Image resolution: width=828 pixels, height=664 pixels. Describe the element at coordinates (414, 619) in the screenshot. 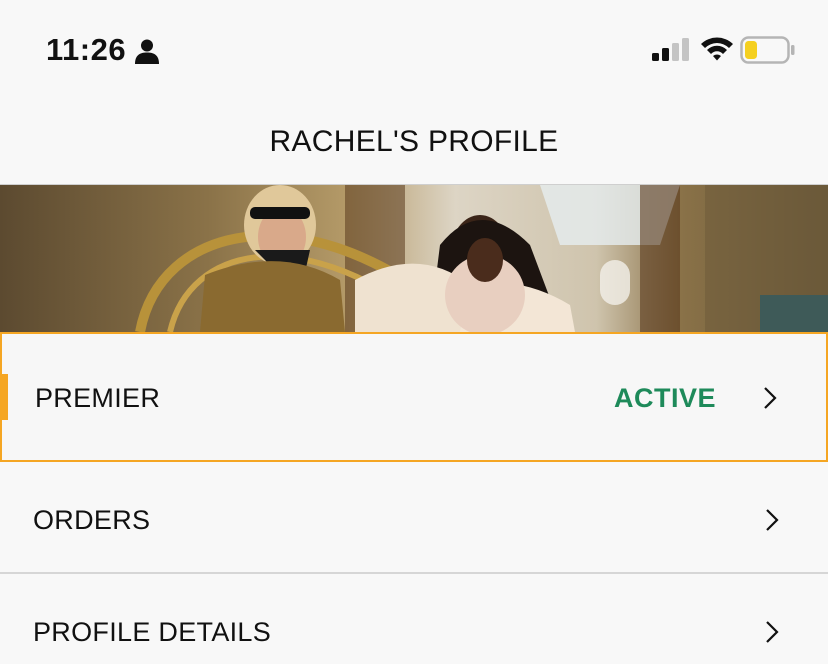

I see `menu-item-profile-details: PROFILE DETAILS` at that location.